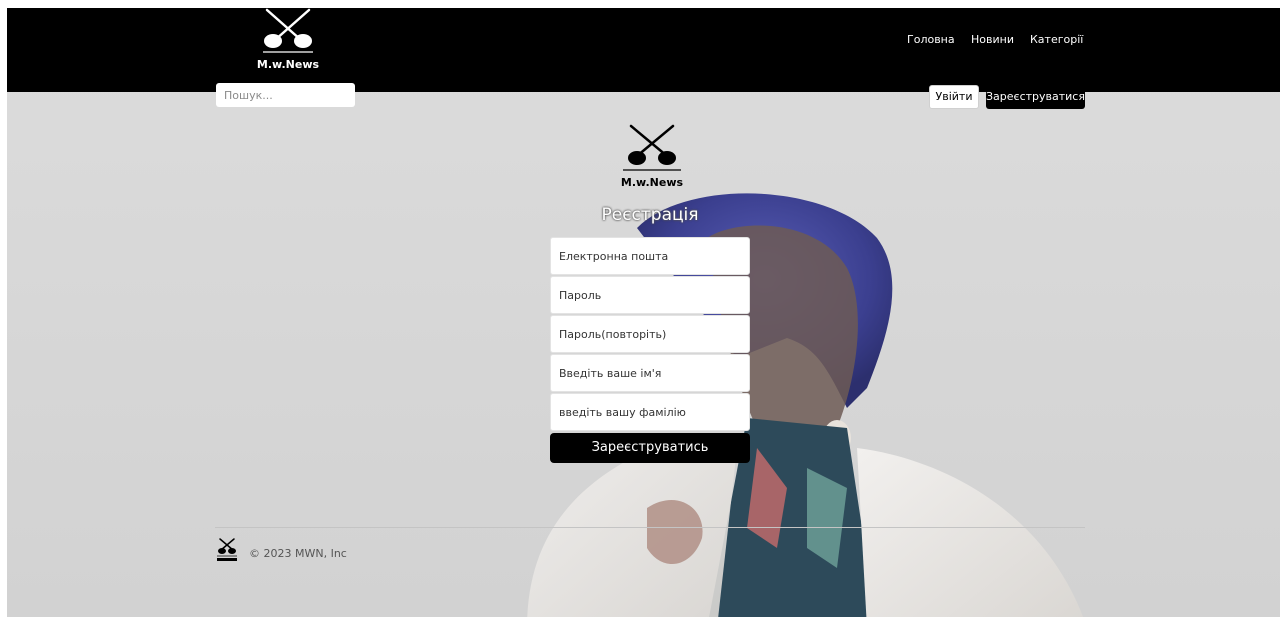 Image resolution: width=1281 pixels, height=617 pixels. I want to click on nav-home-link: Головна, so click(931, 39).